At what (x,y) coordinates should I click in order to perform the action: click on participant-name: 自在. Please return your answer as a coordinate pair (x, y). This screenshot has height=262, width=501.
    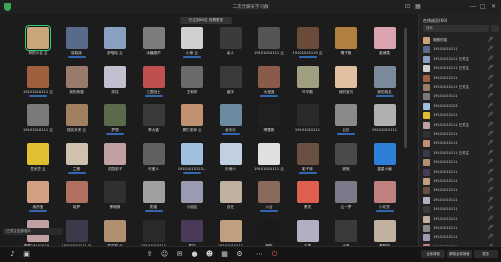
    Looking at the image, I should click on (230, 207).